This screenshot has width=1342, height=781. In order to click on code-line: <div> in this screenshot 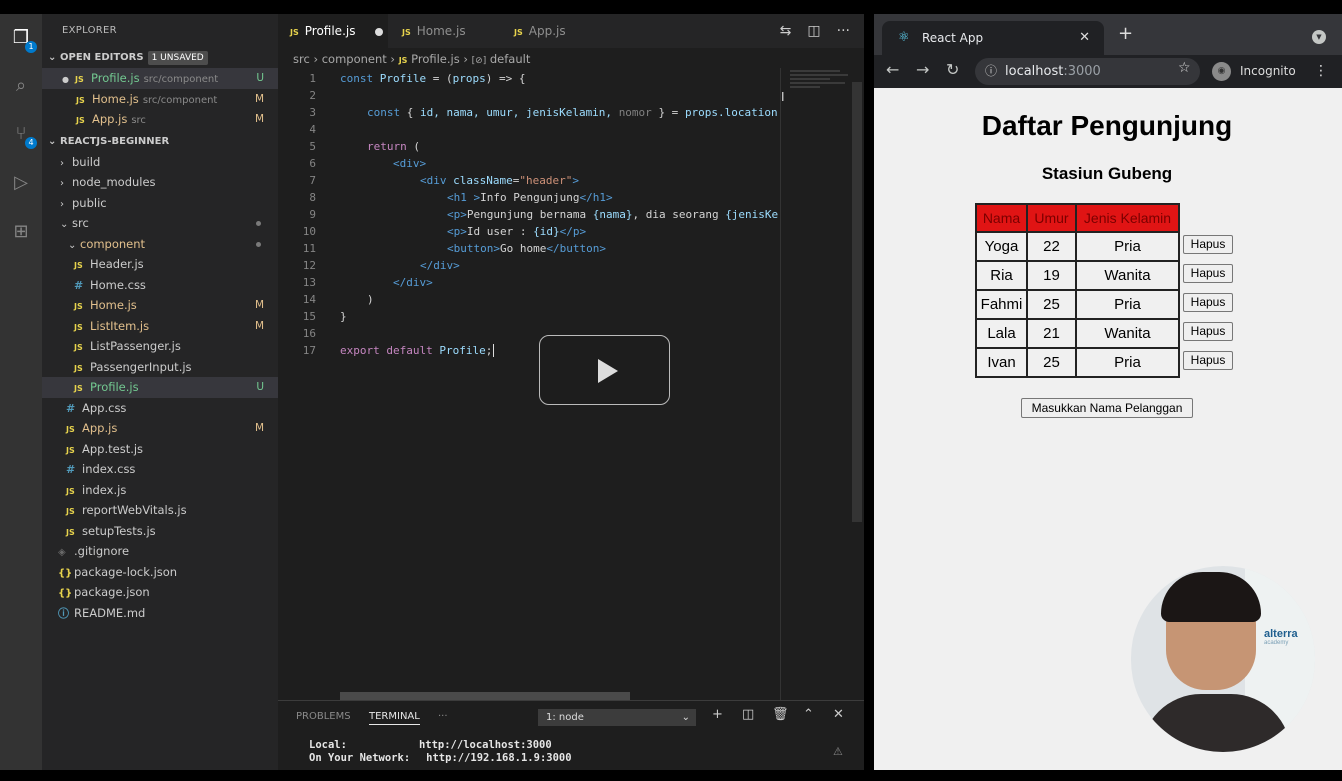, I will do `click(410, 163)`.